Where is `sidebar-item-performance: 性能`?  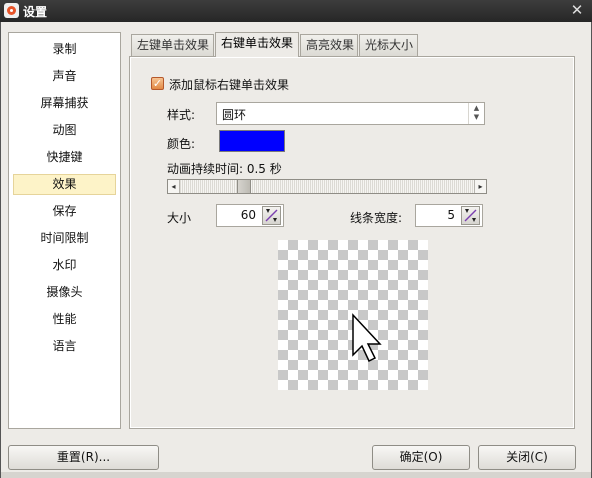
sidebar-item-performance: 性能 is located at coordinates (64, 319).